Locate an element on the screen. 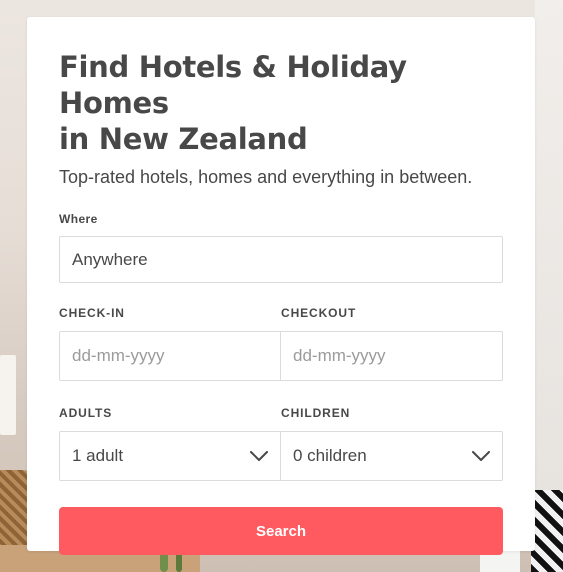 The image size is (563, 572). where-input-value: Anywhere is located at coordinates (110, 259).